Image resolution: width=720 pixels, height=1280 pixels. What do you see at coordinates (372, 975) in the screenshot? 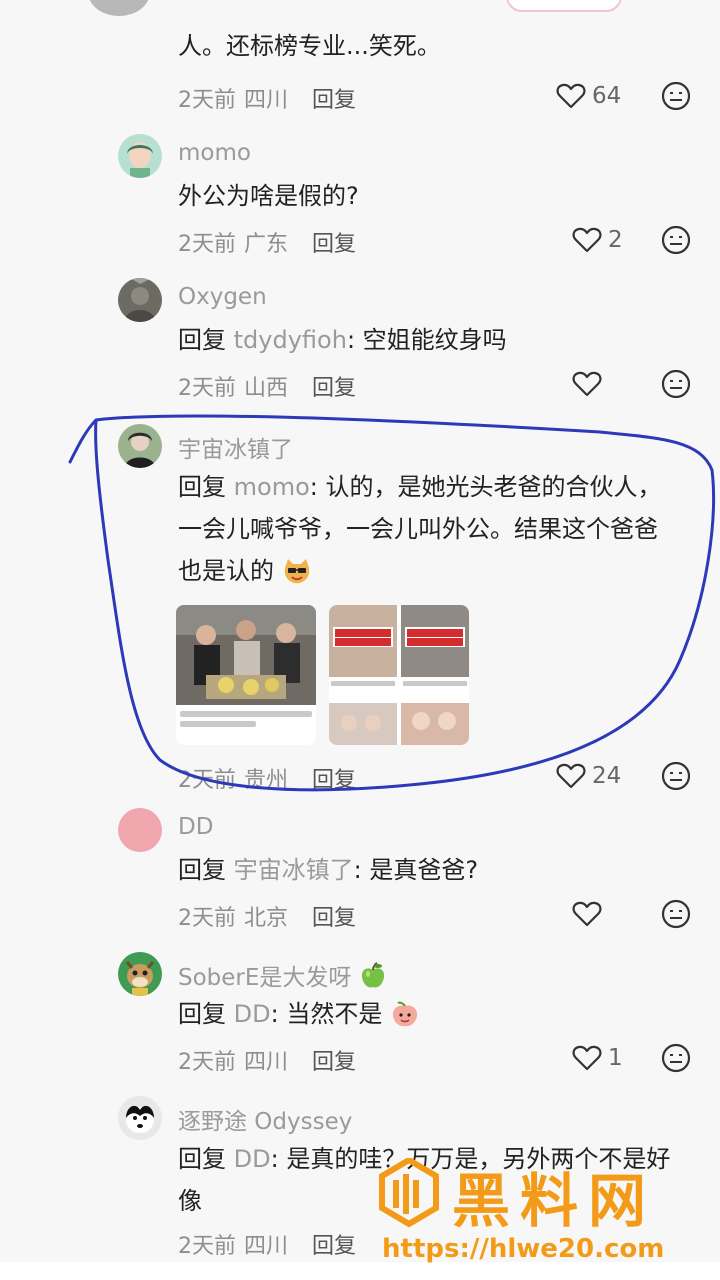
I see `green-apple-emoji-icon` at bounding box center [372, 975].